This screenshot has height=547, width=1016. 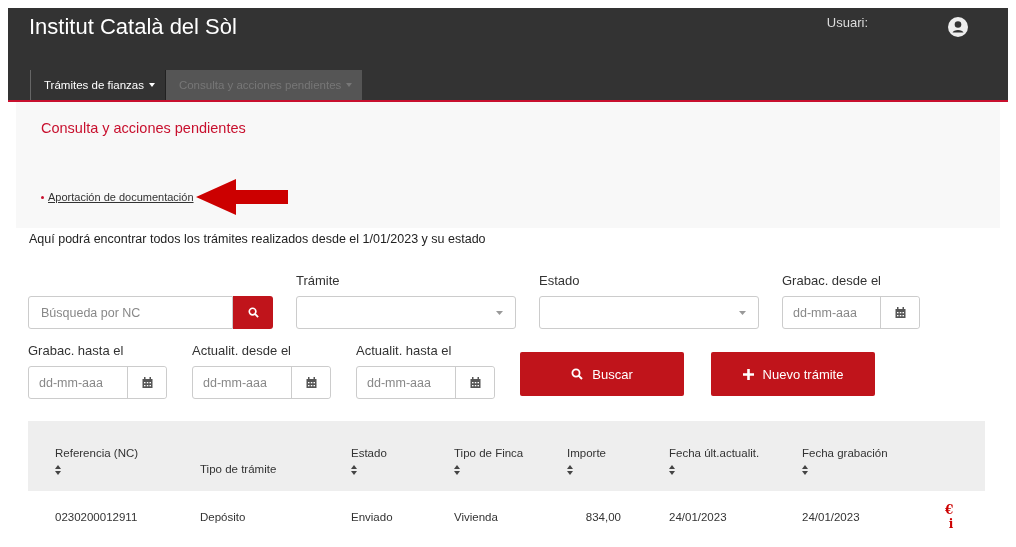 I want to click on column-header: Fecha últ.actualit., so click(x=714, y=453).